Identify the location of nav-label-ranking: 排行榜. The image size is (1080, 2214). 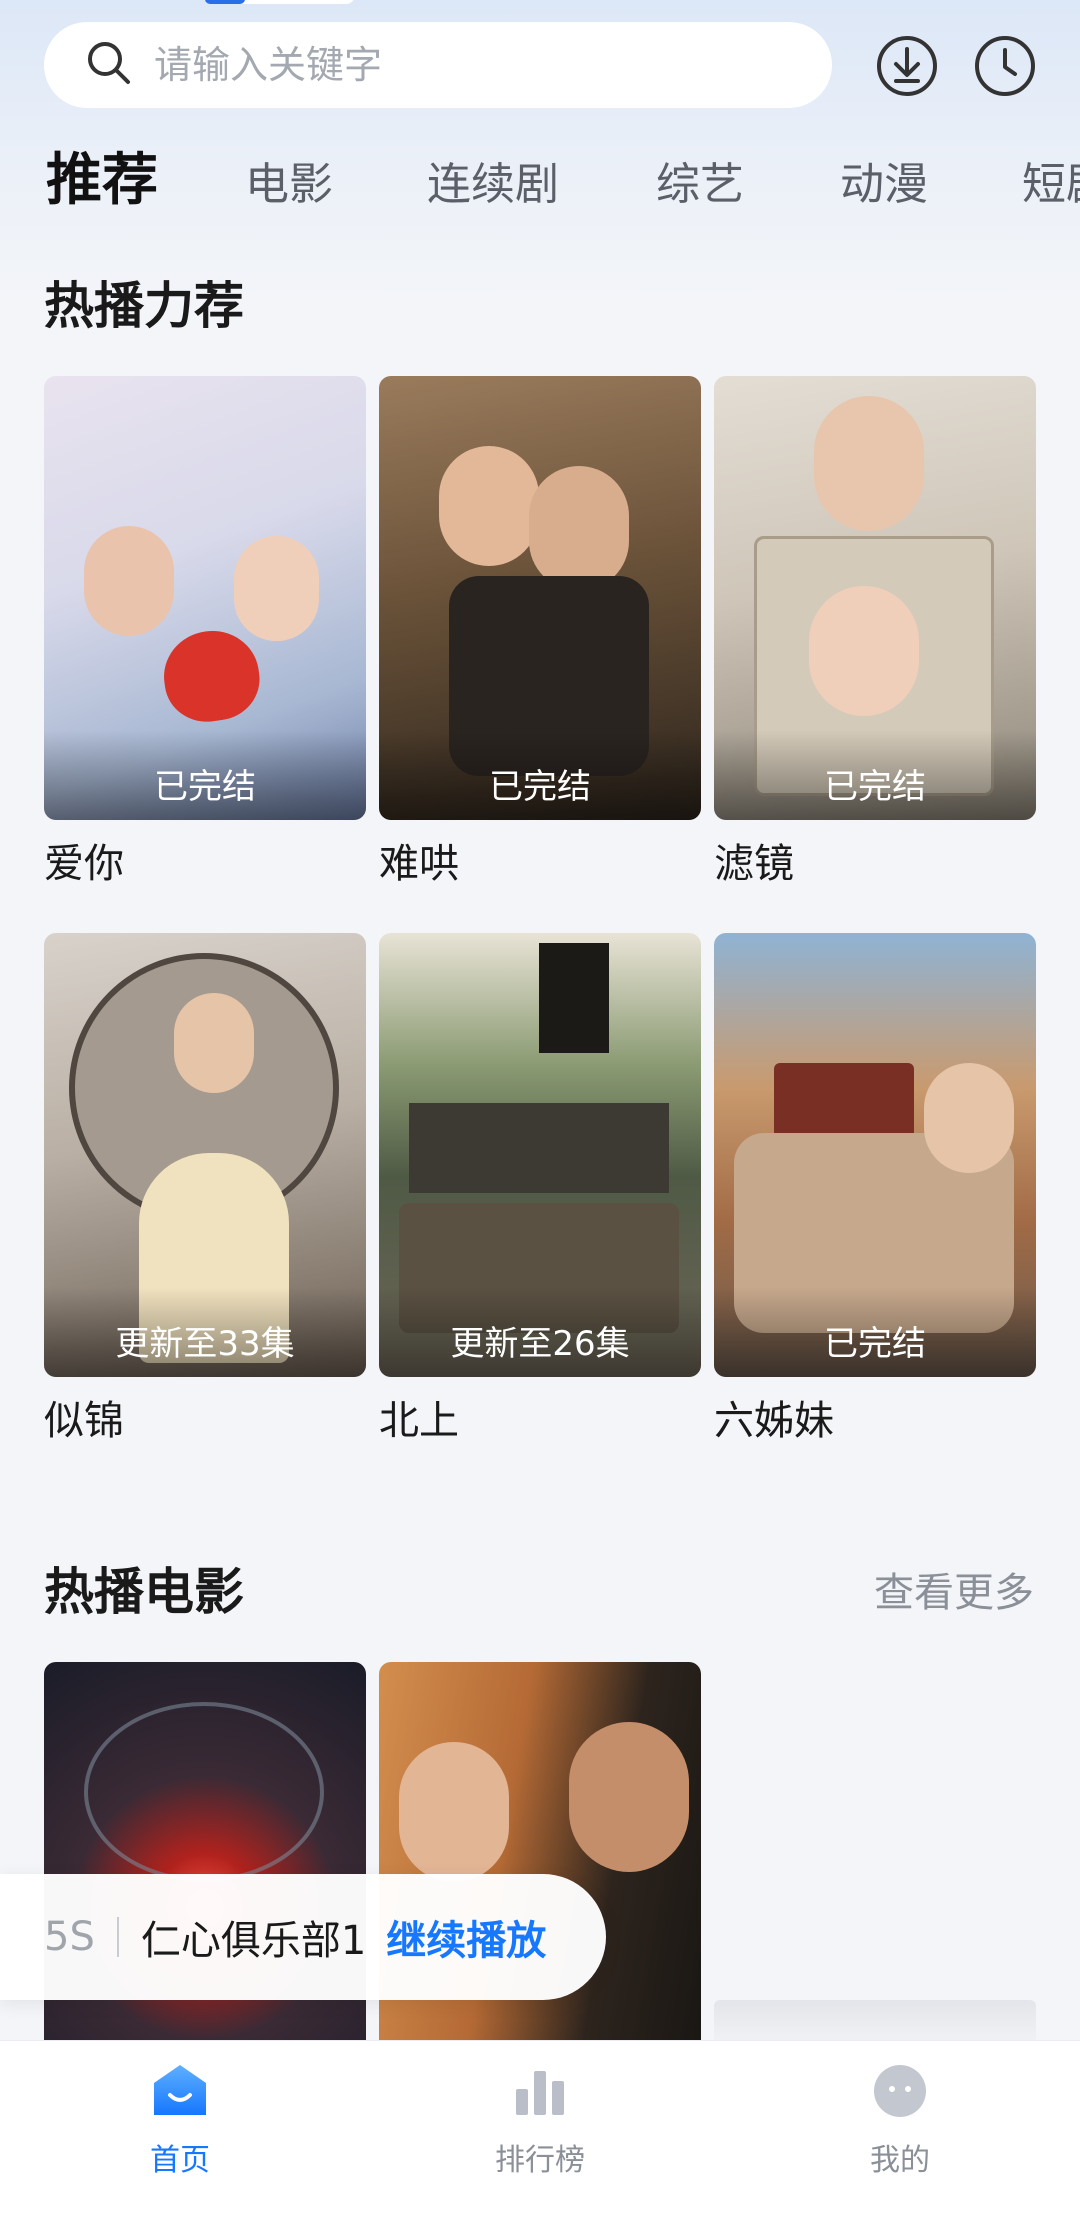
(540, 2160).